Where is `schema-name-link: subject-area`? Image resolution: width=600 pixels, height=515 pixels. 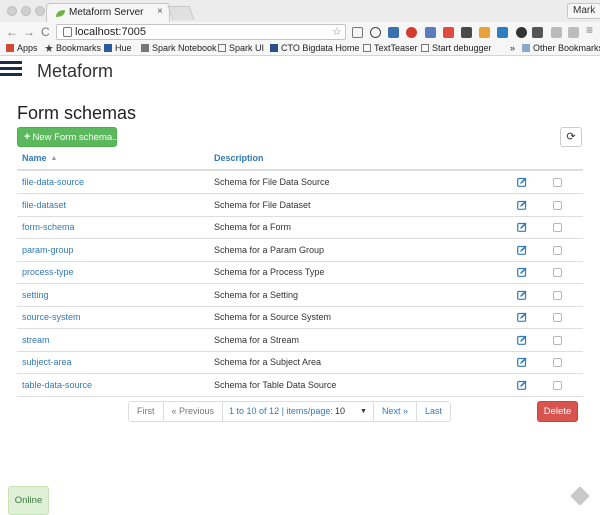
schema-name-link: subject-area is located at coordinates (47, 362).